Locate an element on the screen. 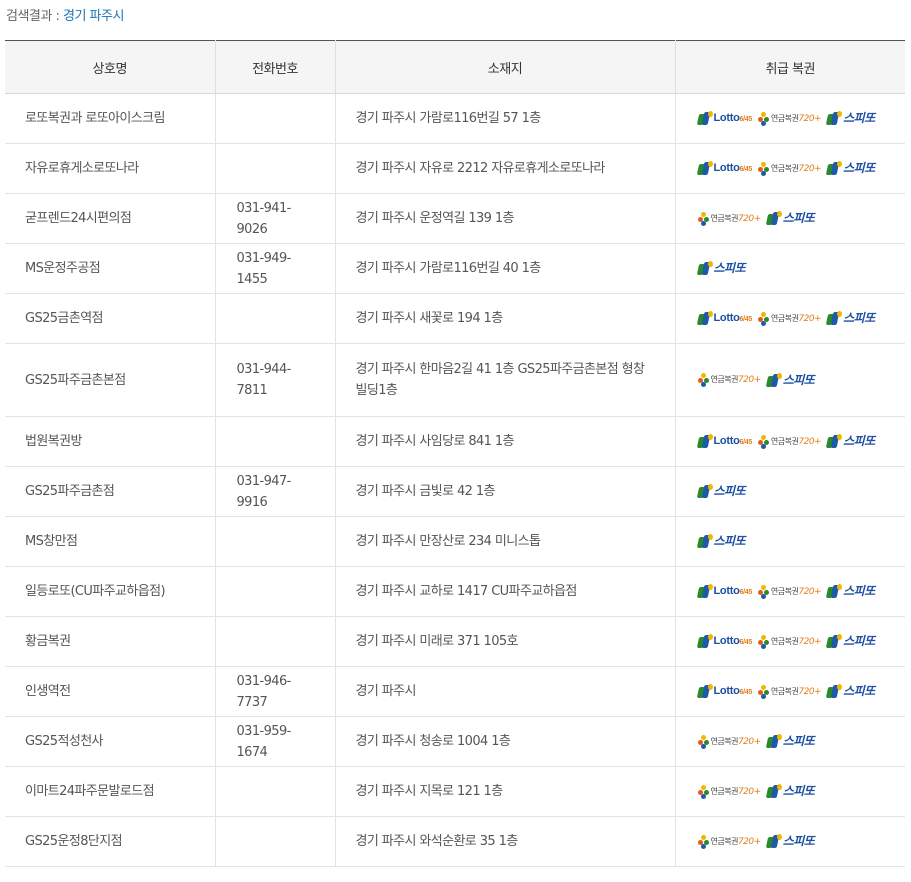  store-address: 경기 파주시 새꽃로 194 1층 is located at coordinates (504, 318).